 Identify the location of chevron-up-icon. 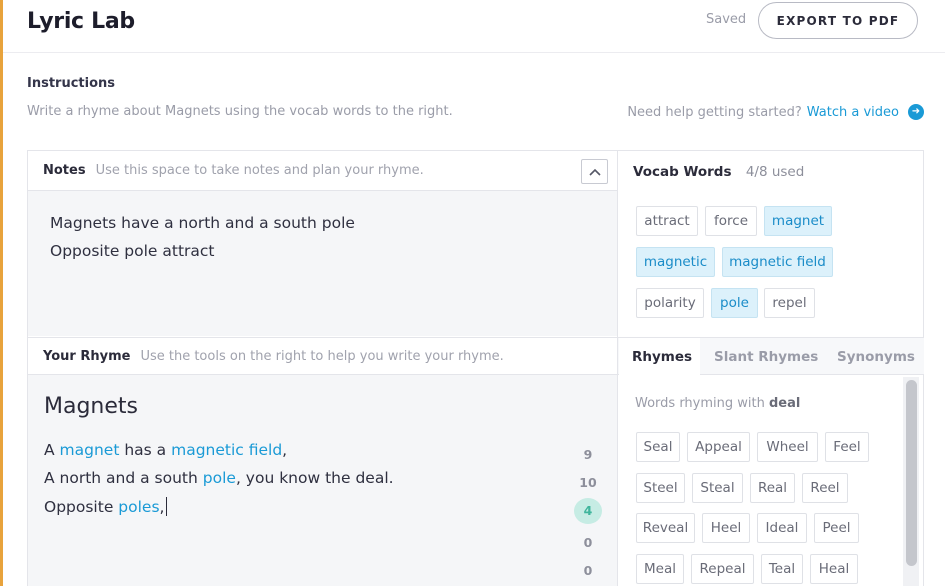
(594, 172).